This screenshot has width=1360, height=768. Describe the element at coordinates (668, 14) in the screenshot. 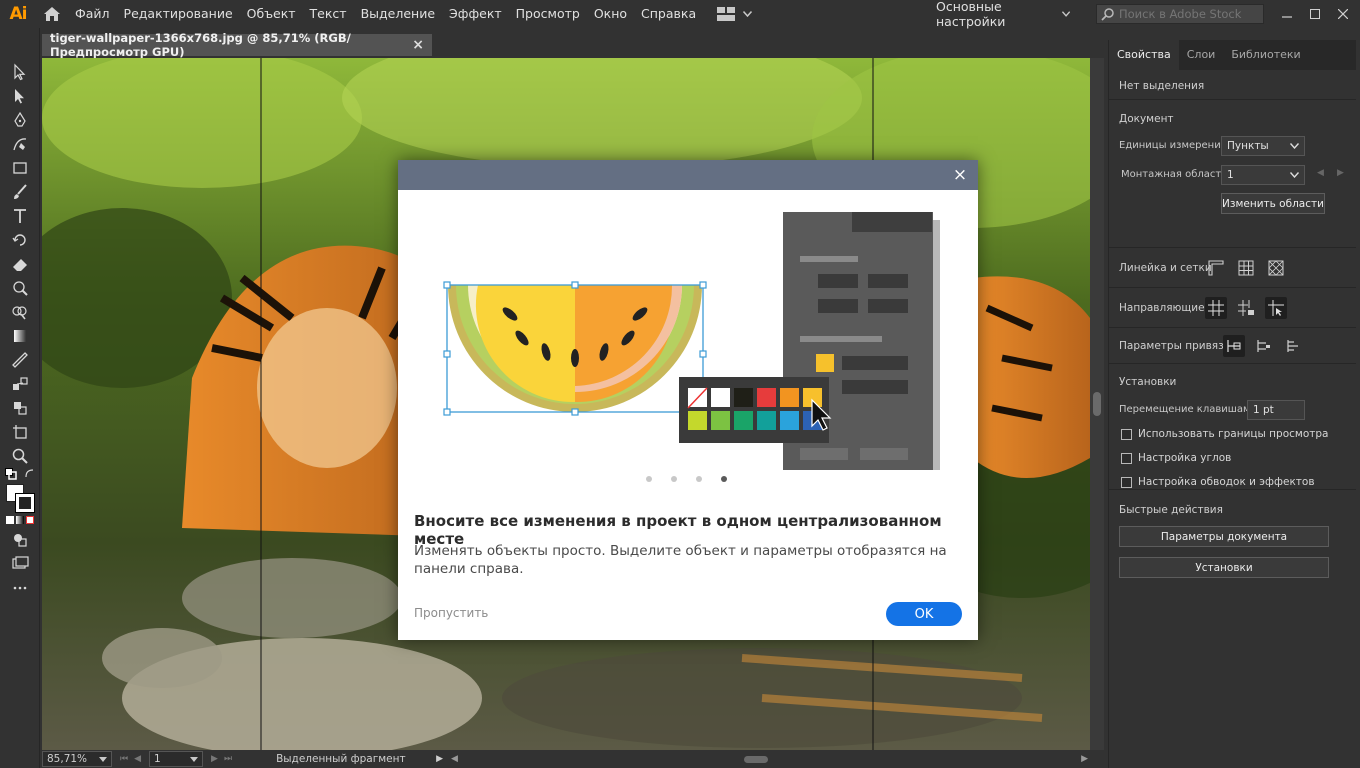

I see `menu-help: Справка` at that location.